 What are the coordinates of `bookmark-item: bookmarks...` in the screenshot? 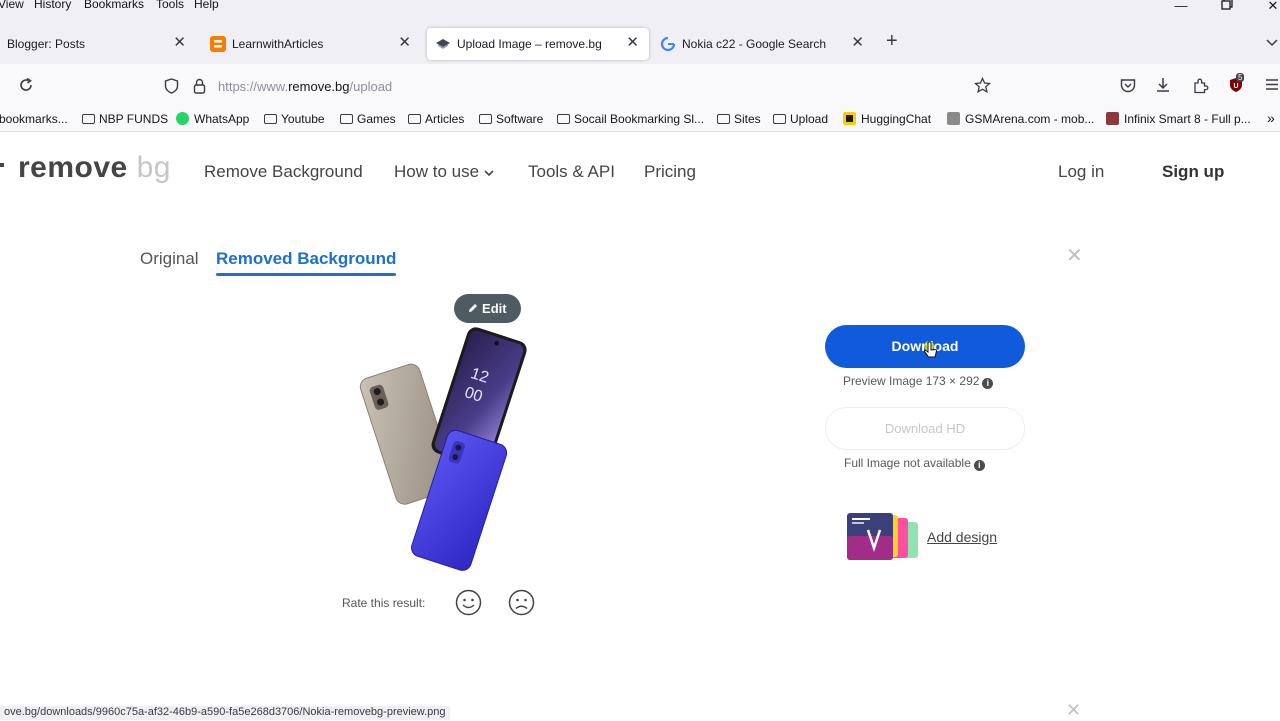 It's located at (34, 119).